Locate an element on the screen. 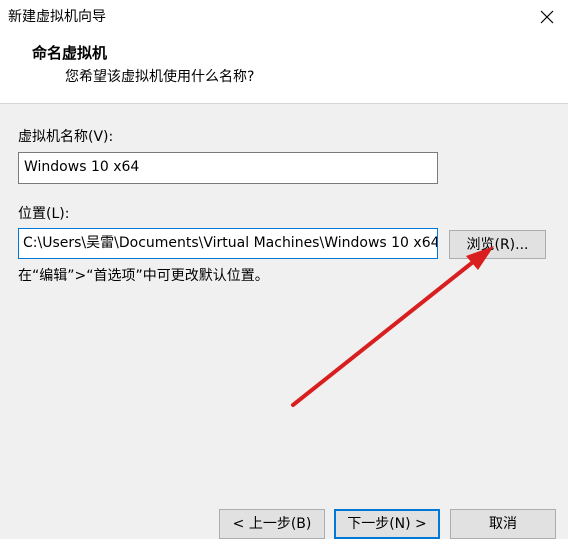  cancel-button: 取消 is located at coordinates (503, 524).